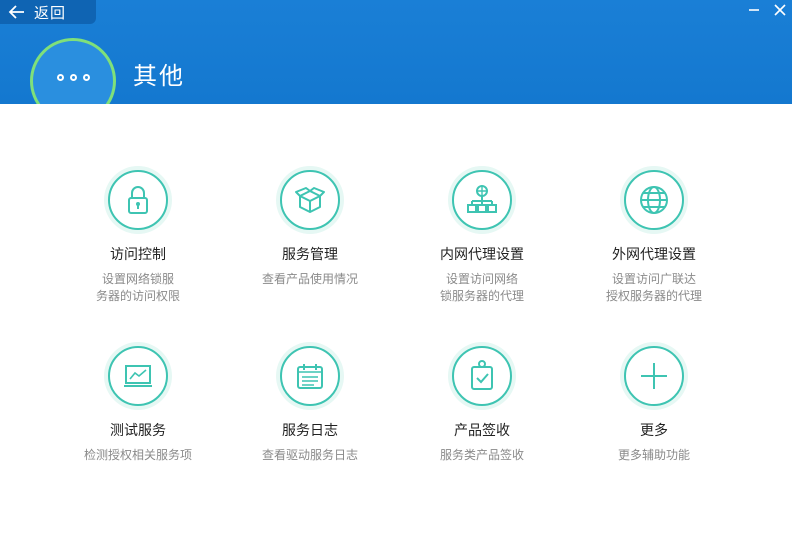 The image size is (792, 550). What do you see at coordinates (310, 403) in the screenshot?
I see `tile-service-log: 服务日志 查看驱动服务日志` at bounding box center [310, 403].